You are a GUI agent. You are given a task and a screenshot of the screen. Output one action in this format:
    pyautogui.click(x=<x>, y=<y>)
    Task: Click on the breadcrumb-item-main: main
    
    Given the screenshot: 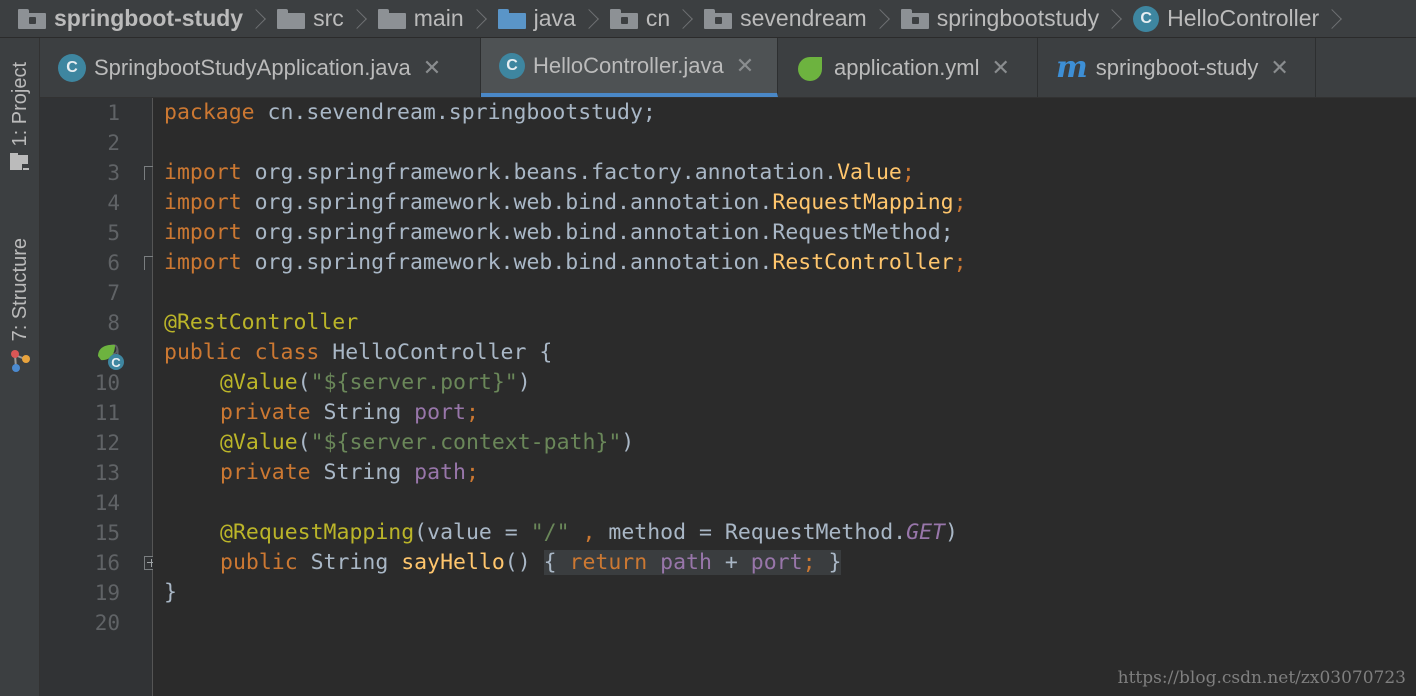 What is the action you would take?
    pyautogui.click(x=420, y=18)
    